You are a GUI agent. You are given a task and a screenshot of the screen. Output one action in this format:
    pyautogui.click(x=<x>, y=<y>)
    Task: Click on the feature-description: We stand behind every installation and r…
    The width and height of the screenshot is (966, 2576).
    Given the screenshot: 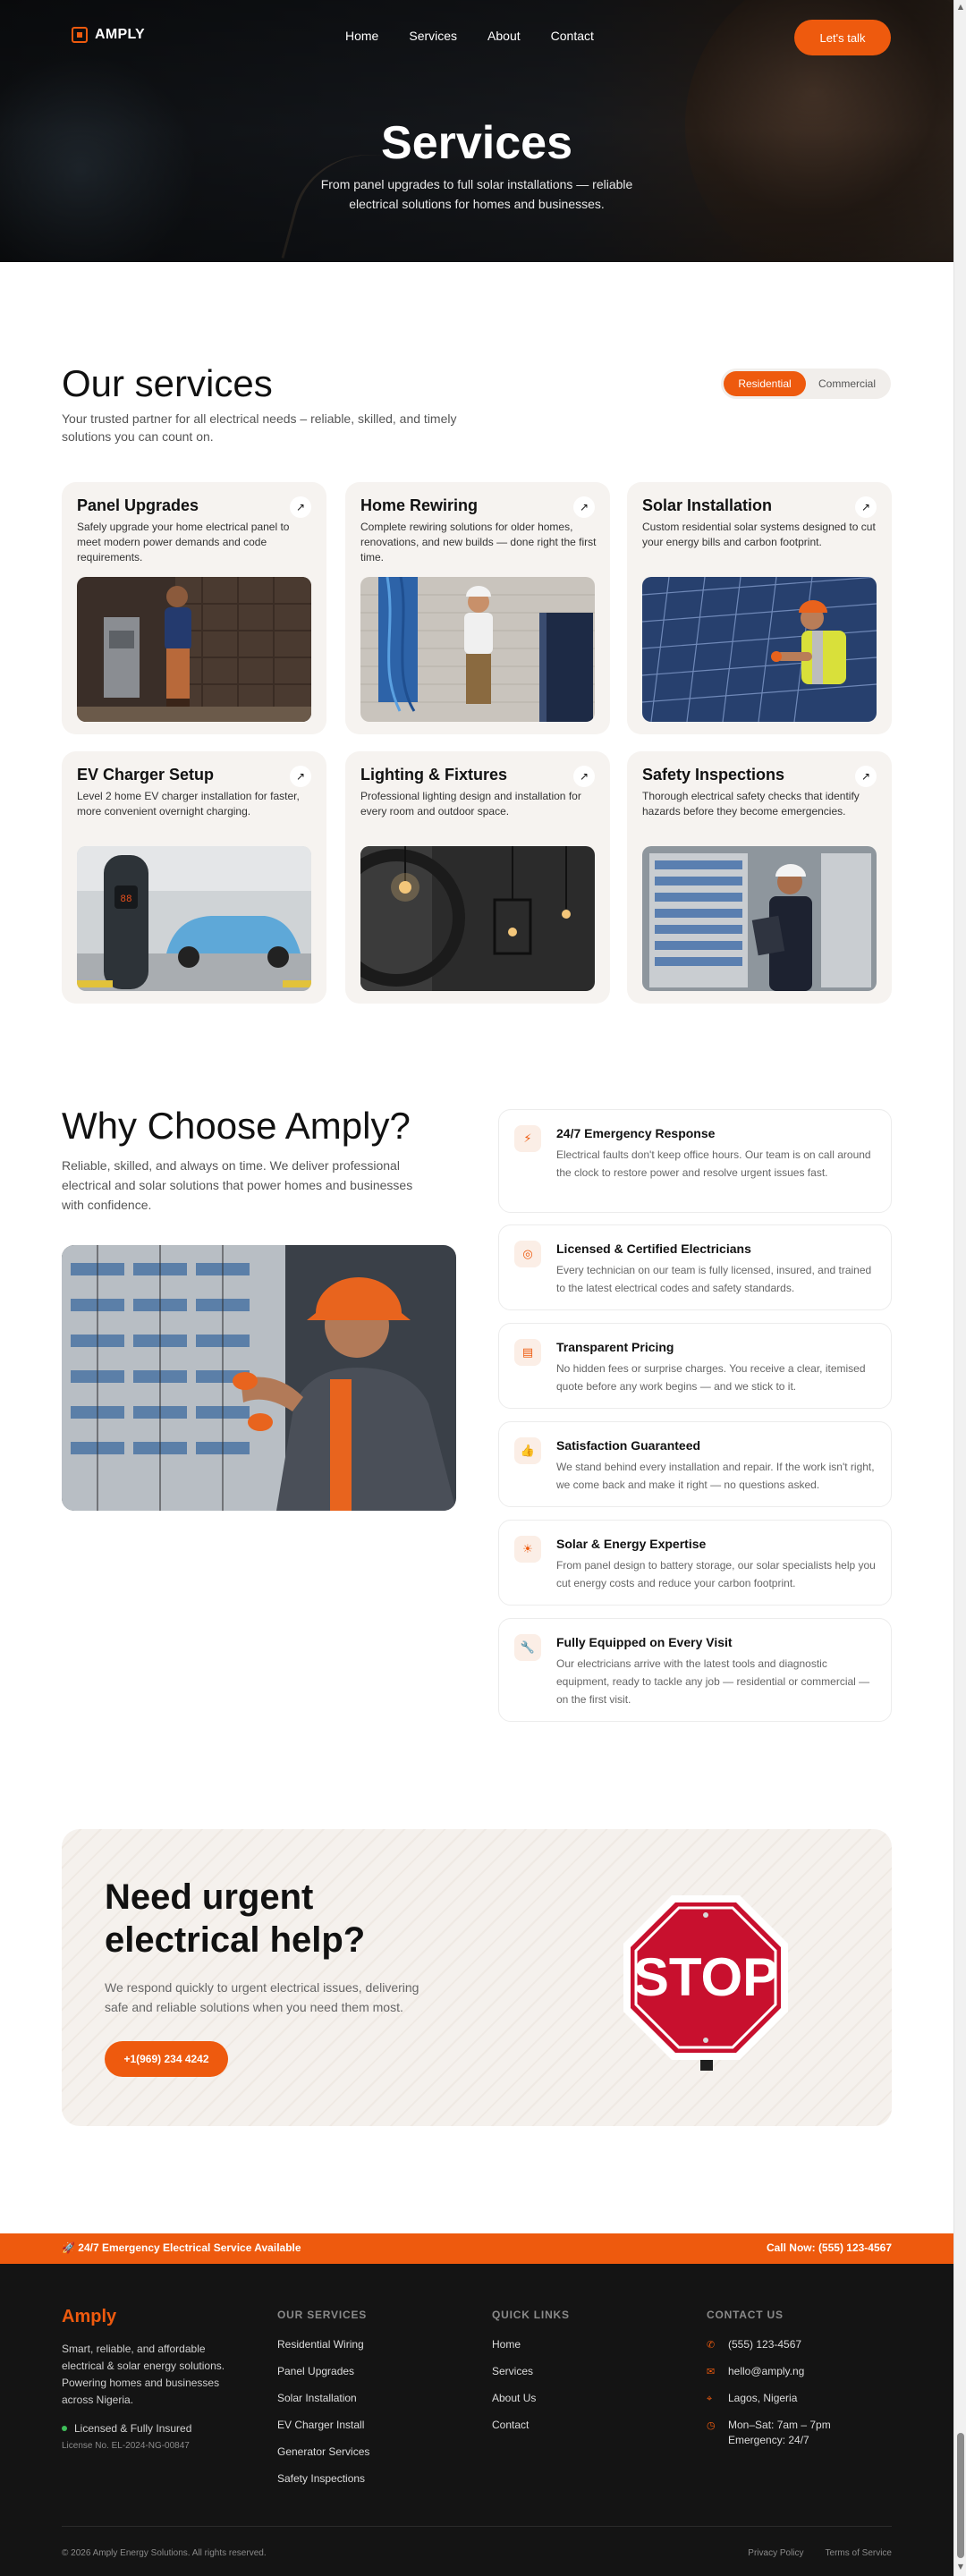 What is the action you would take?
    pyautogui.click(x=715, y=1476)
    